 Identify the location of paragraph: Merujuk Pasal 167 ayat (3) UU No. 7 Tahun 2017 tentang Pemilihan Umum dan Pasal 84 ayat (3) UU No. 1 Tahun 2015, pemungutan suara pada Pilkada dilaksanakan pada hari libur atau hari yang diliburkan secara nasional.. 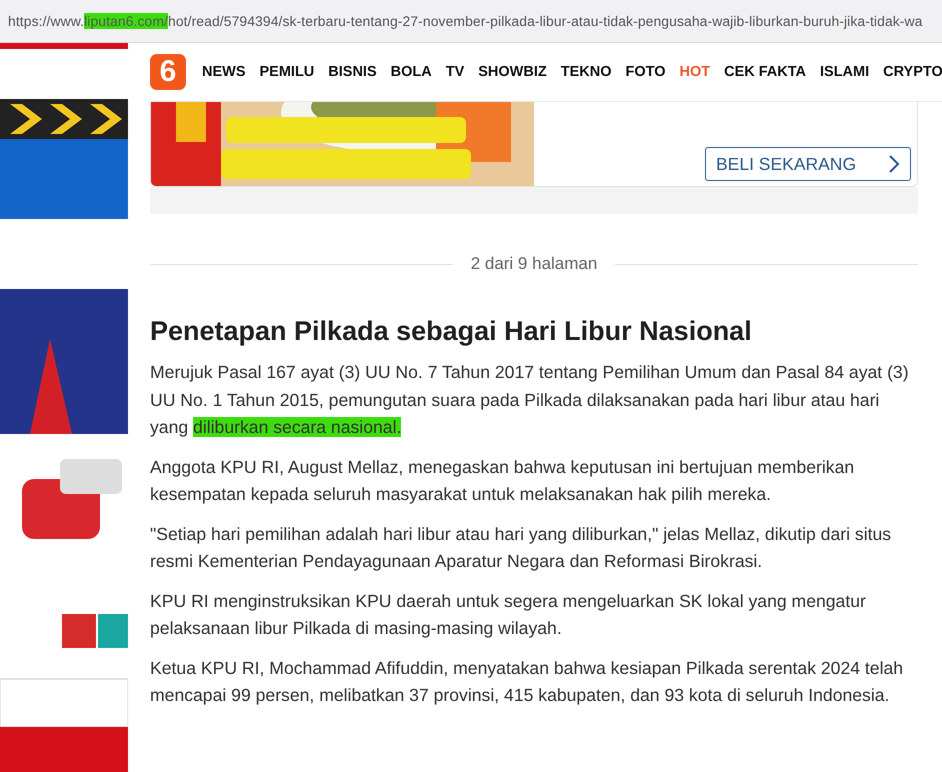
(530, 400).